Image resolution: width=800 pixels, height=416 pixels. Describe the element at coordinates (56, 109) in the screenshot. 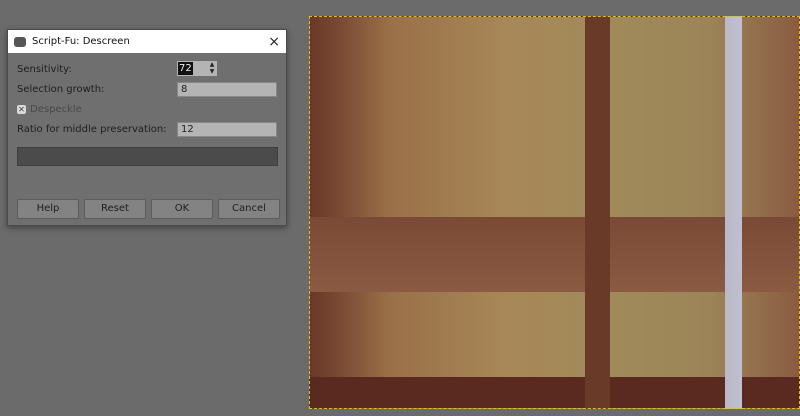

I see `despeckle-label: Despeckle` at that location.